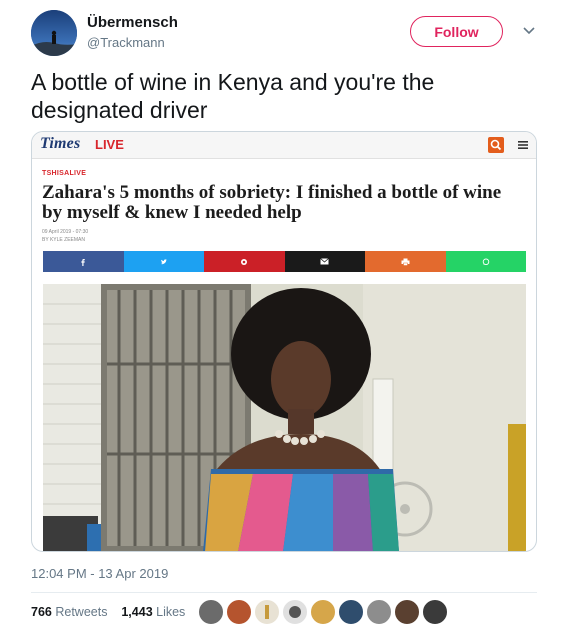 The image size is (569, 631). Describe the element at coordinates (99, 573) in the screenshot. I see `tweet-timestamp: 12:04 PM - 13 Apr 2019` at that location.